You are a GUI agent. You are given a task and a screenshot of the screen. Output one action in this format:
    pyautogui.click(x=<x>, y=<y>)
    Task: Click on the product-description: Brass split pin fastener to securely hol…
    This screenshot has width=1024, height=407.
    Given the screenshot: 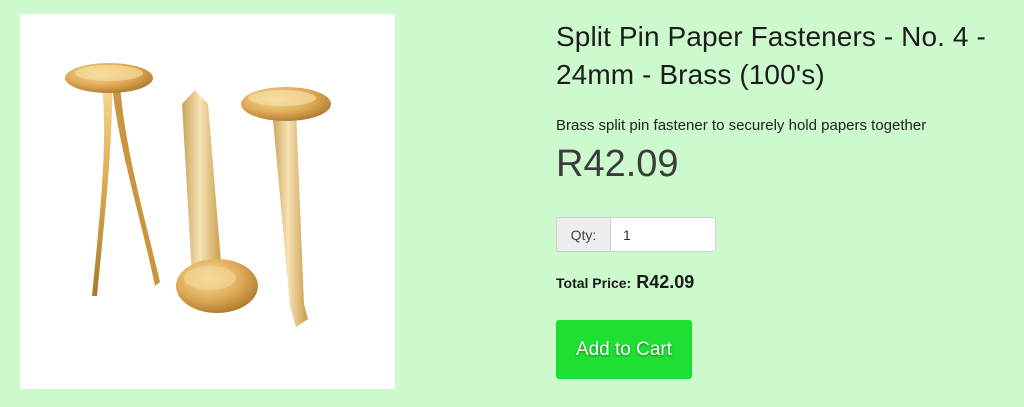 What is the action you would take?
    pyautogui.click(x=741, y=125)
    